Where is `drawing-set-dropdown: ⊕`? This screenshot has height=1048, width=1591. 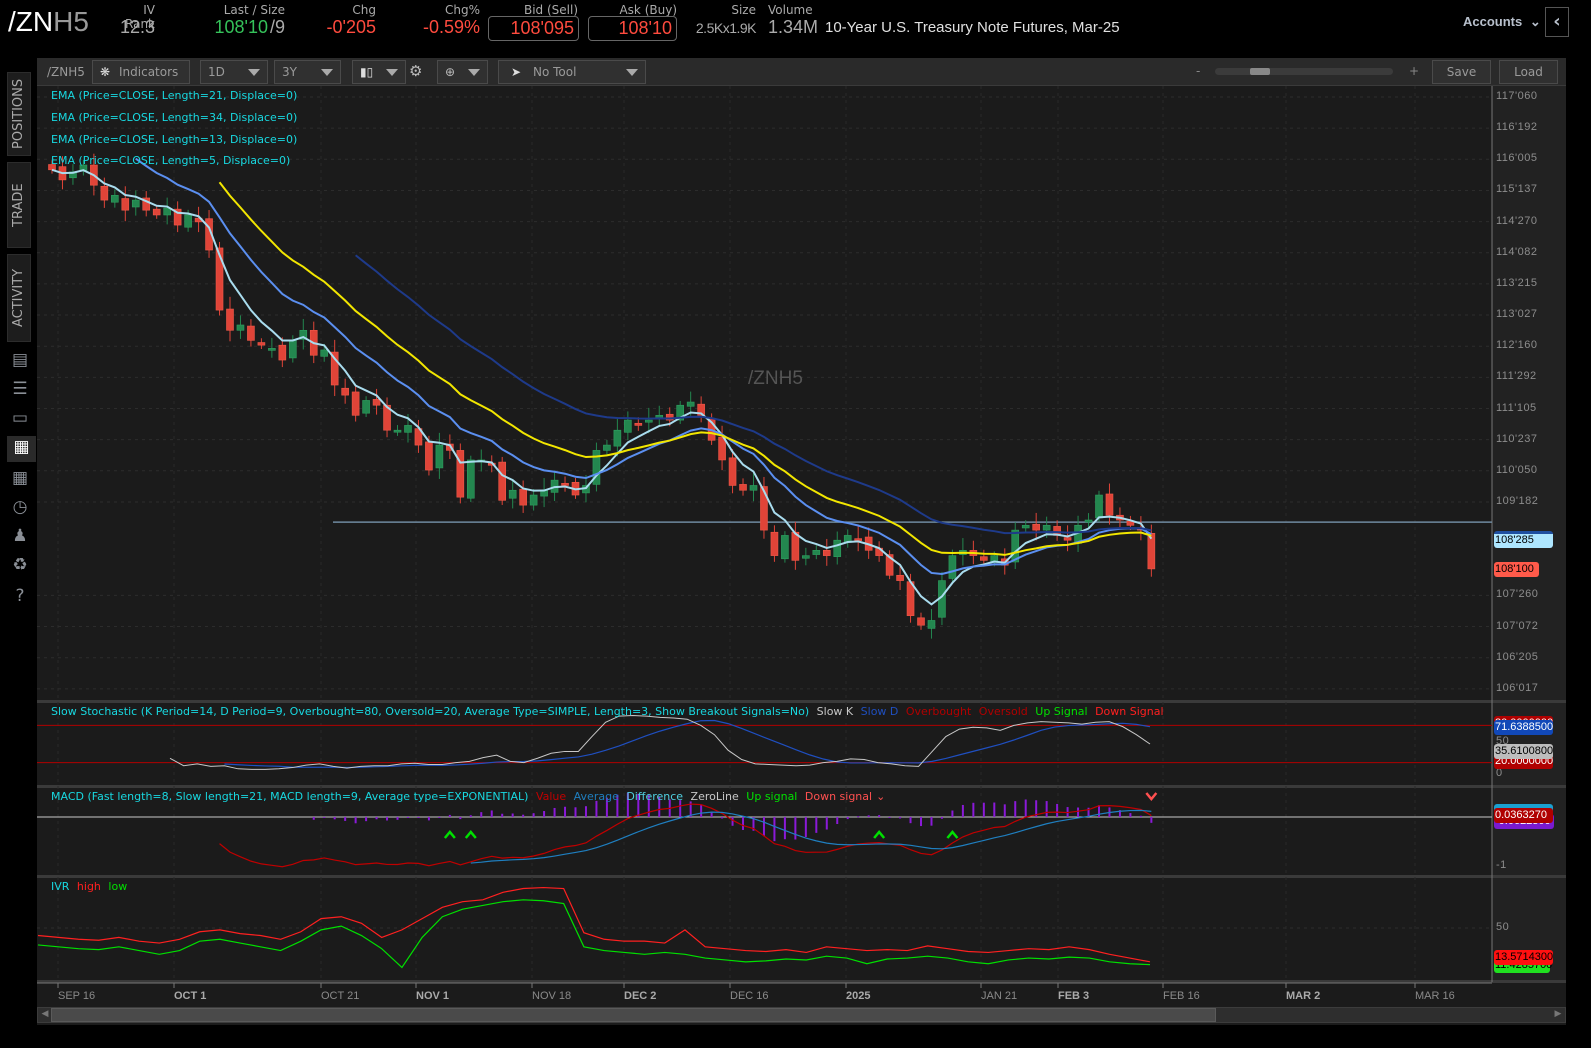 drawing-set-dropdown: ⊕ is located at coordinates (462, 72).